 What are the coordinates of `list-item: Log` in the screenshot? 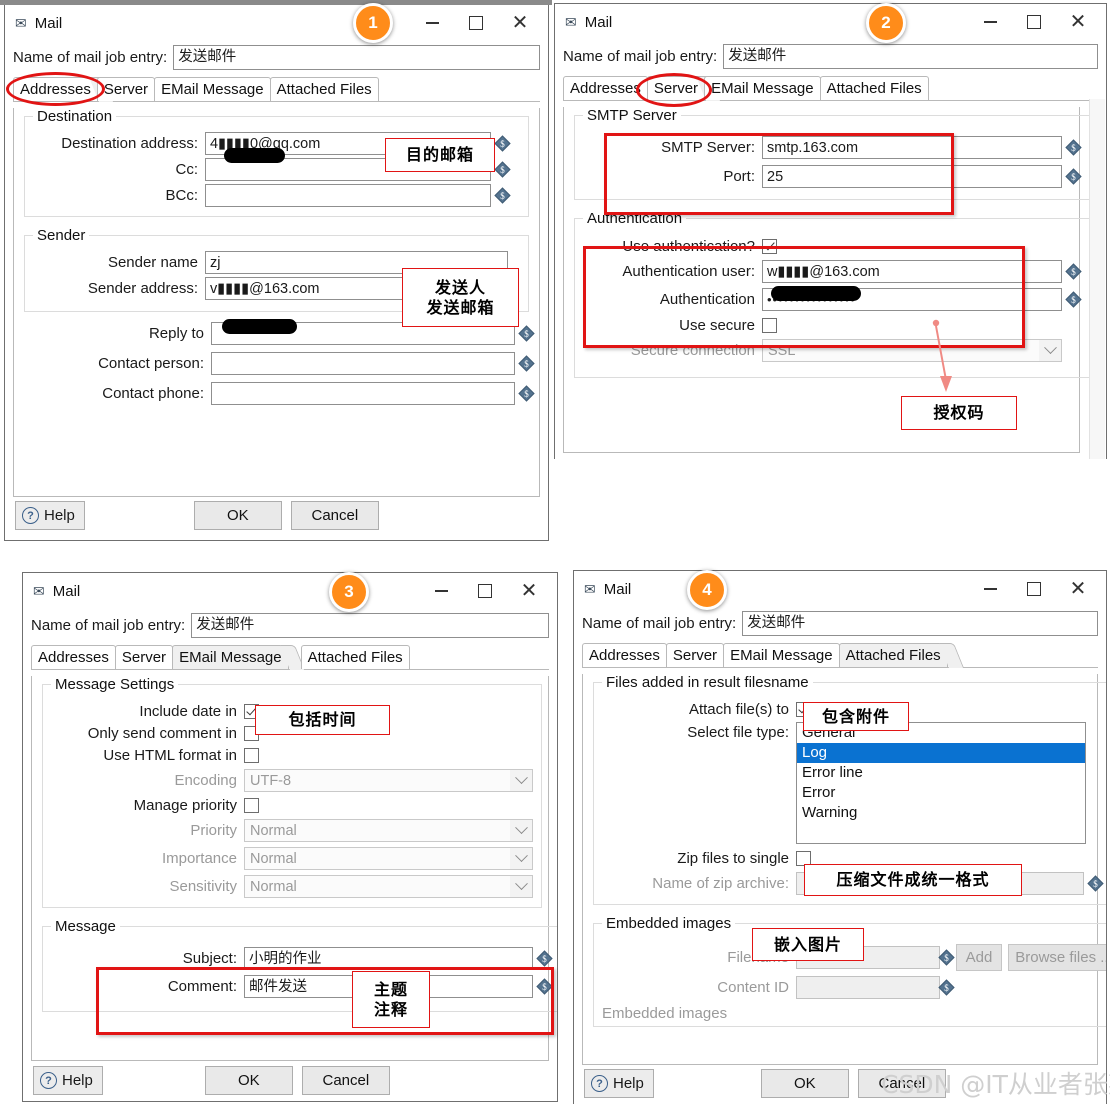 It's located at (941, 753).